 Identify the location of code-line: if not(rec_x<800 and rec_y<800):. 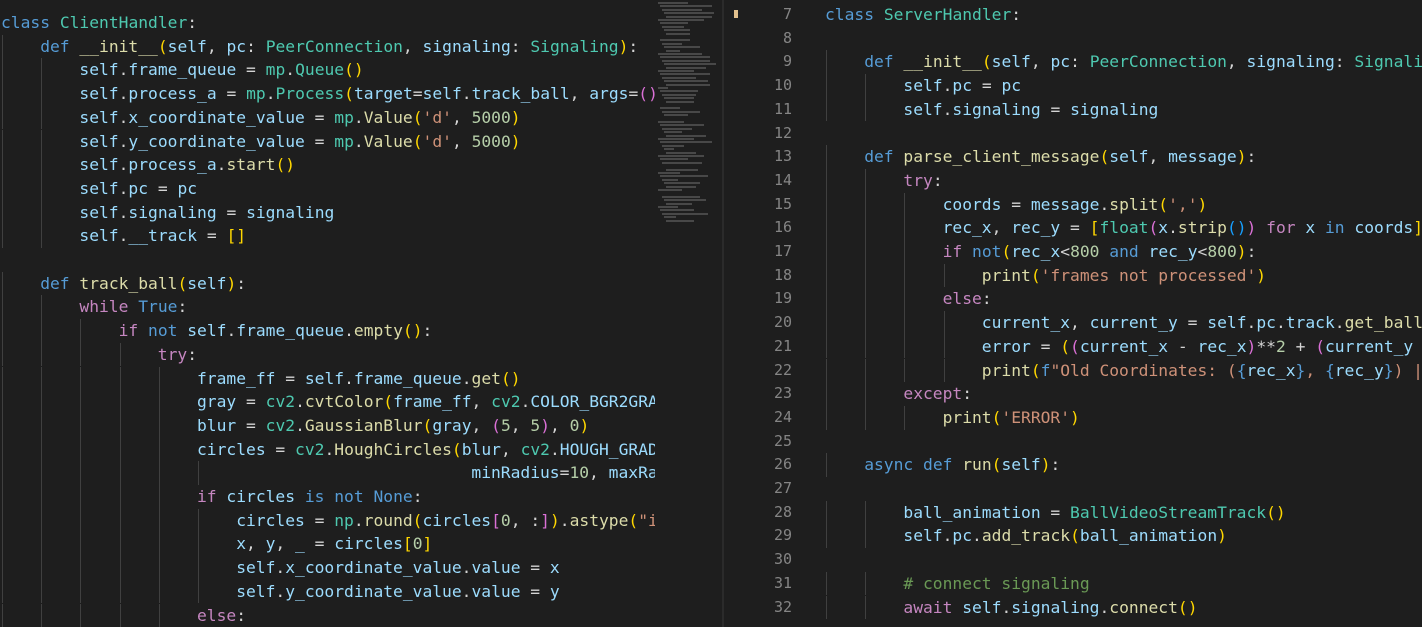
(1100, 252).